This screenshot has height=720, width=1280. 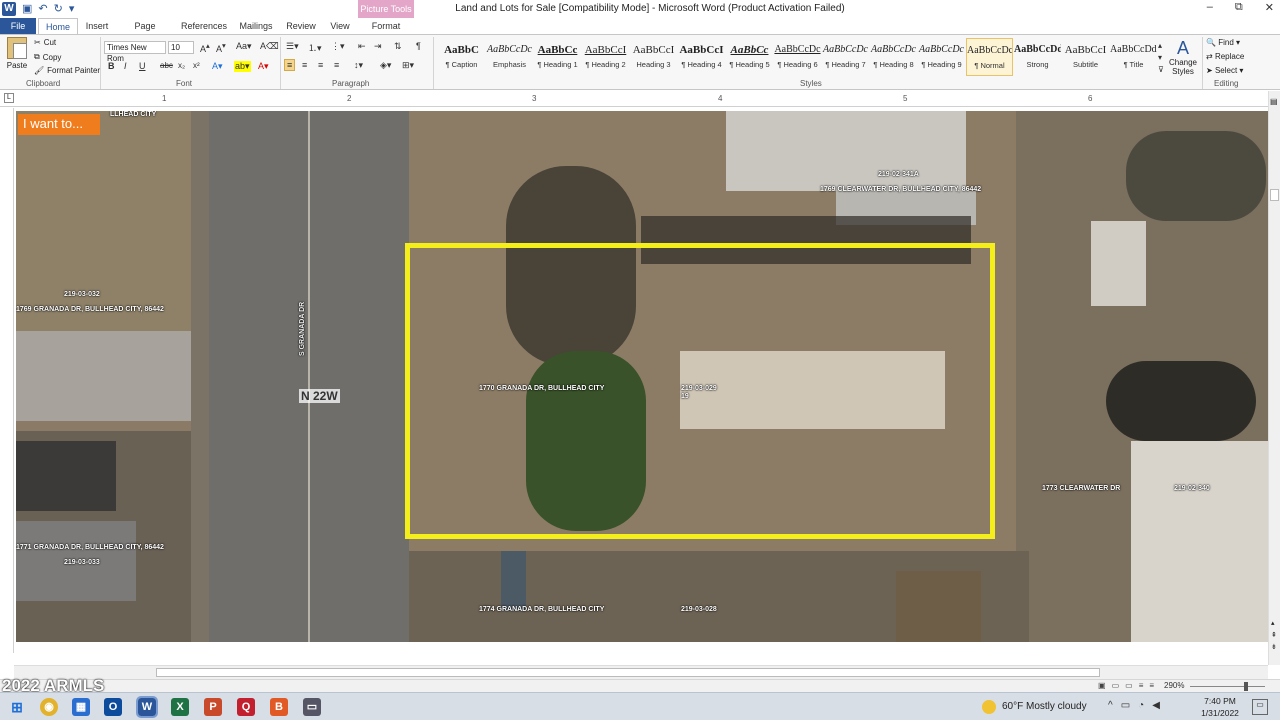 What do you see at coordinates (1224, 70) in the screenshot?
I see `select-button: ➤ Select ▾` at bounding box center [1224, 70].